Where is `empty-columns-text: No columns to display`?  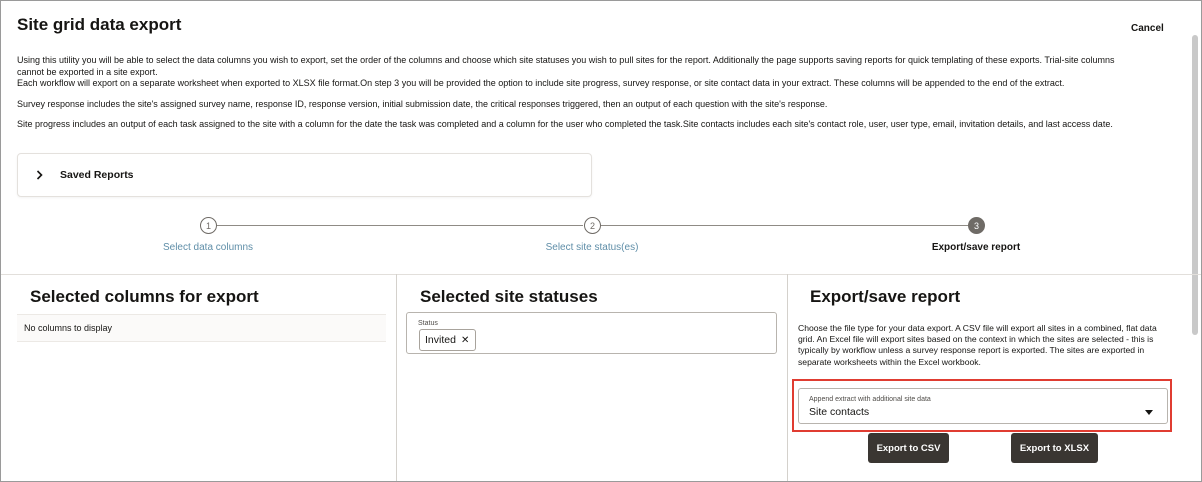 empty-columns-text: No columns to display is located at coordinates (68, 328).